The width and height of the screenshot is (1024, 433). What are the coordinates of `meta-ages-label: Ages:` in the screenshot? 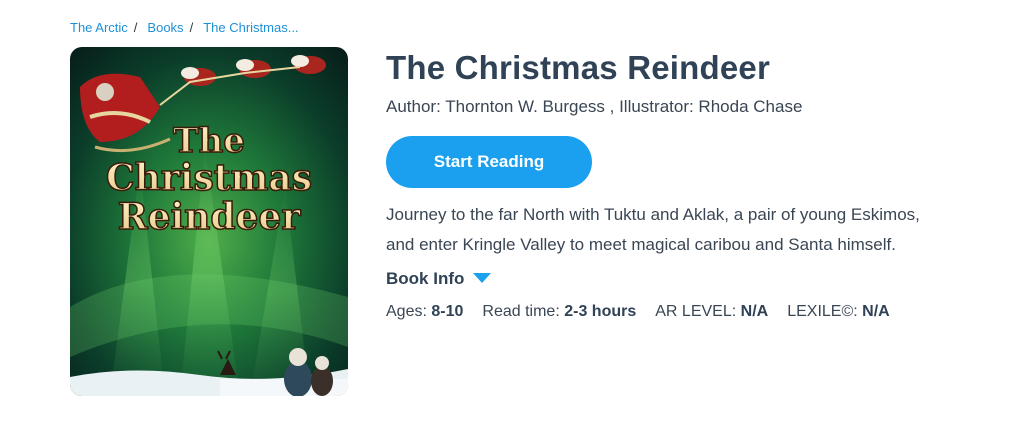 It's located at (406, 311).